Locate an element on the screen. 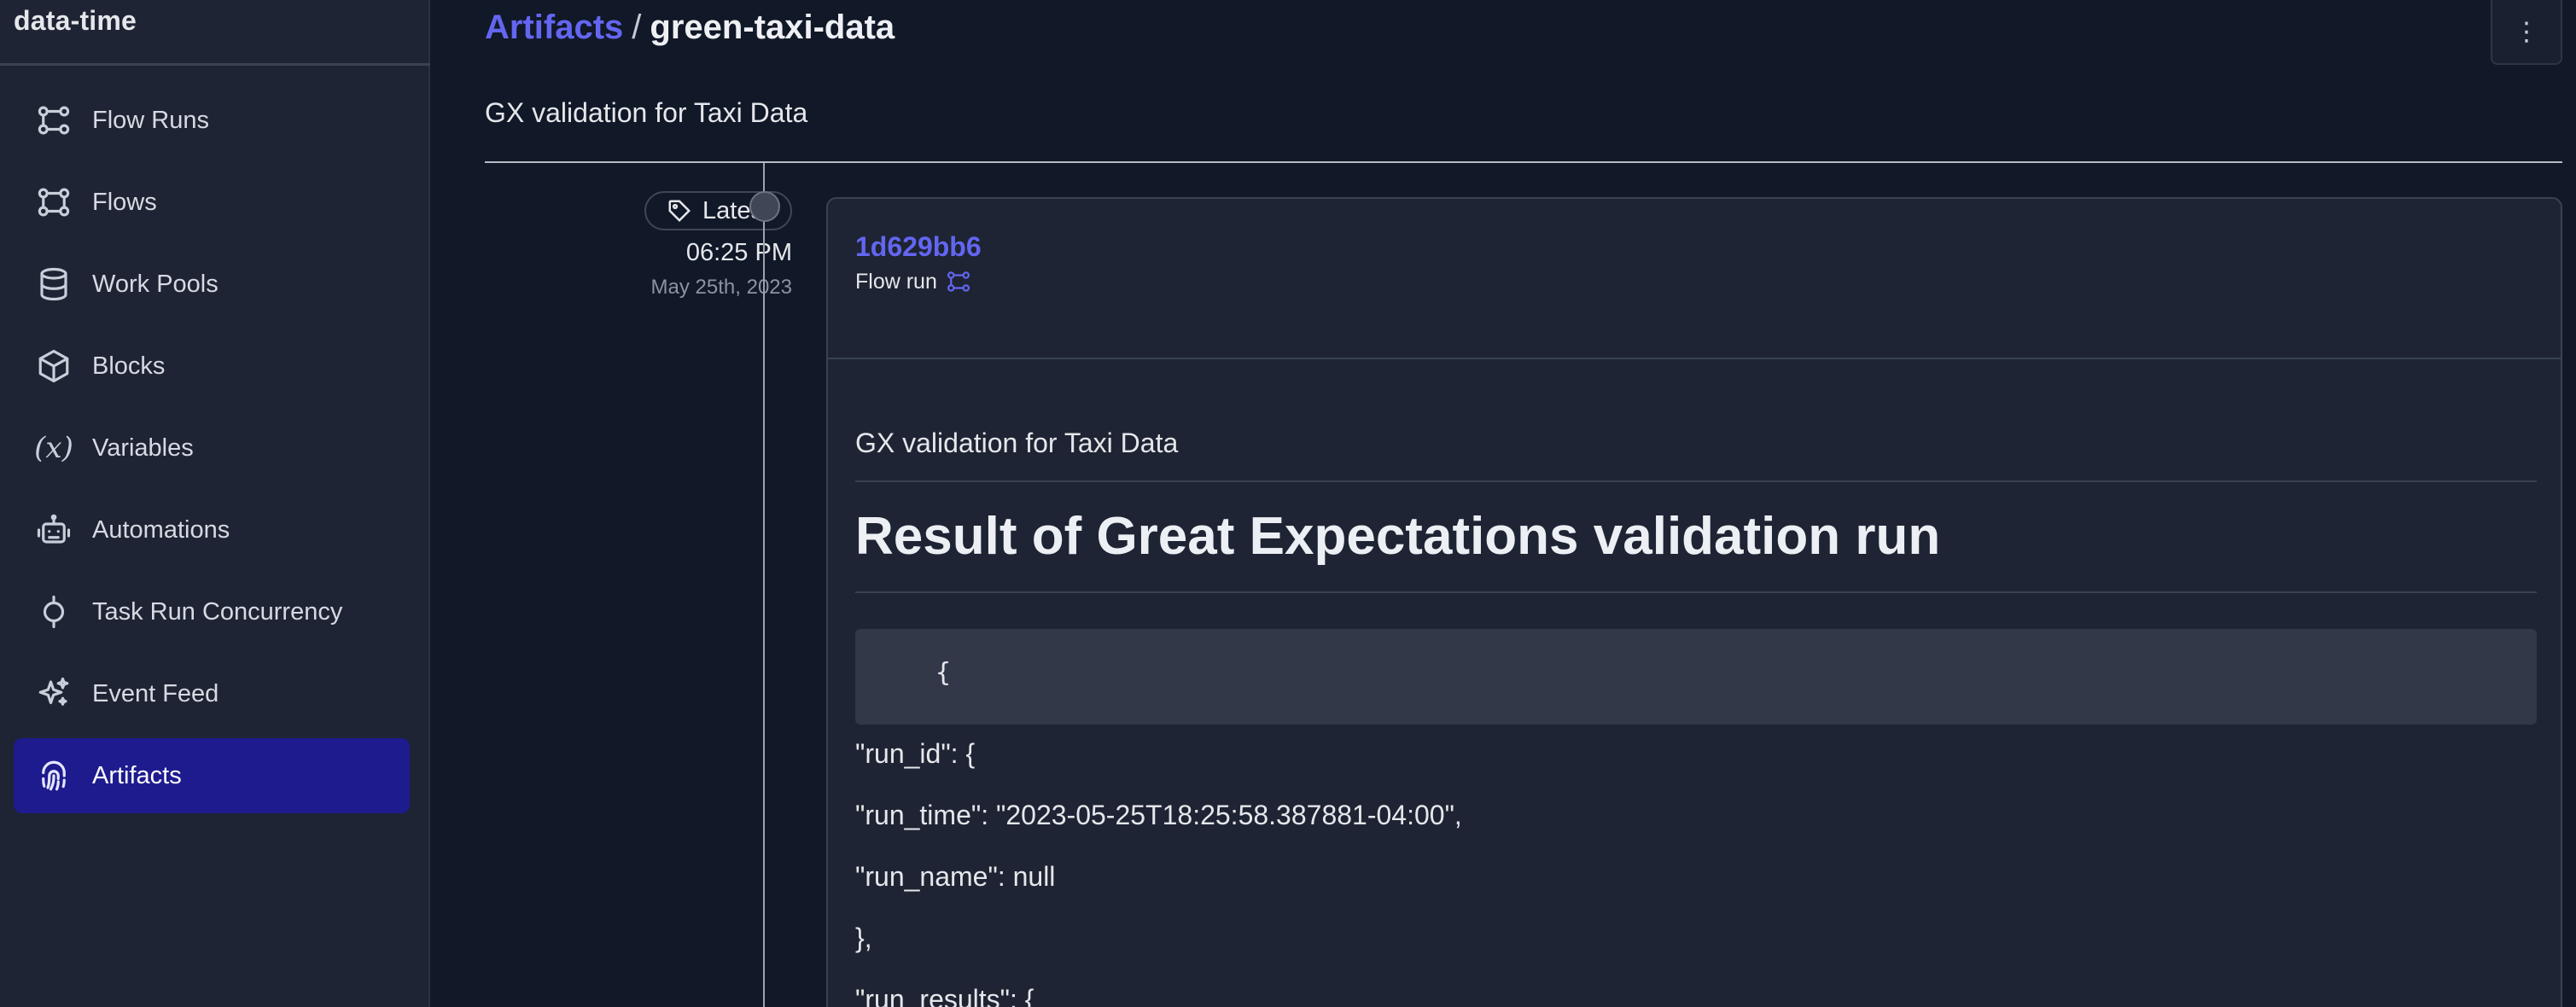 The width and height of the screenshot is (2576, 1007). sidebar-item-task-run-concurrency: Task Run Concurrency is located at coordinates (212, 611).